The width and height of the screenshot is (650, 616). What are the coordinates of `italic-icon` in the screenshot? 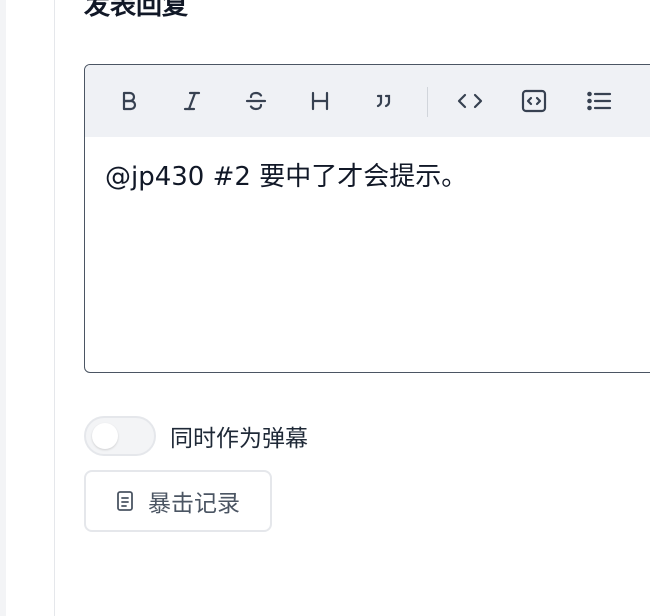 It's located at (192, 101).